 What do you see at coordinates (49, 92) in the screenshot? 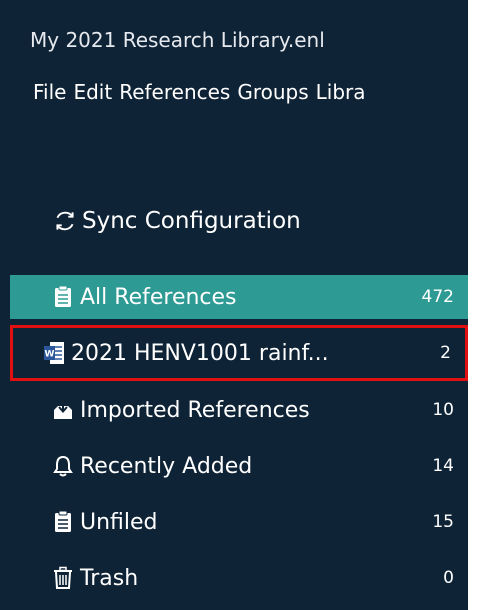
I see `menu-file: File` at bounding box center [49, 92].